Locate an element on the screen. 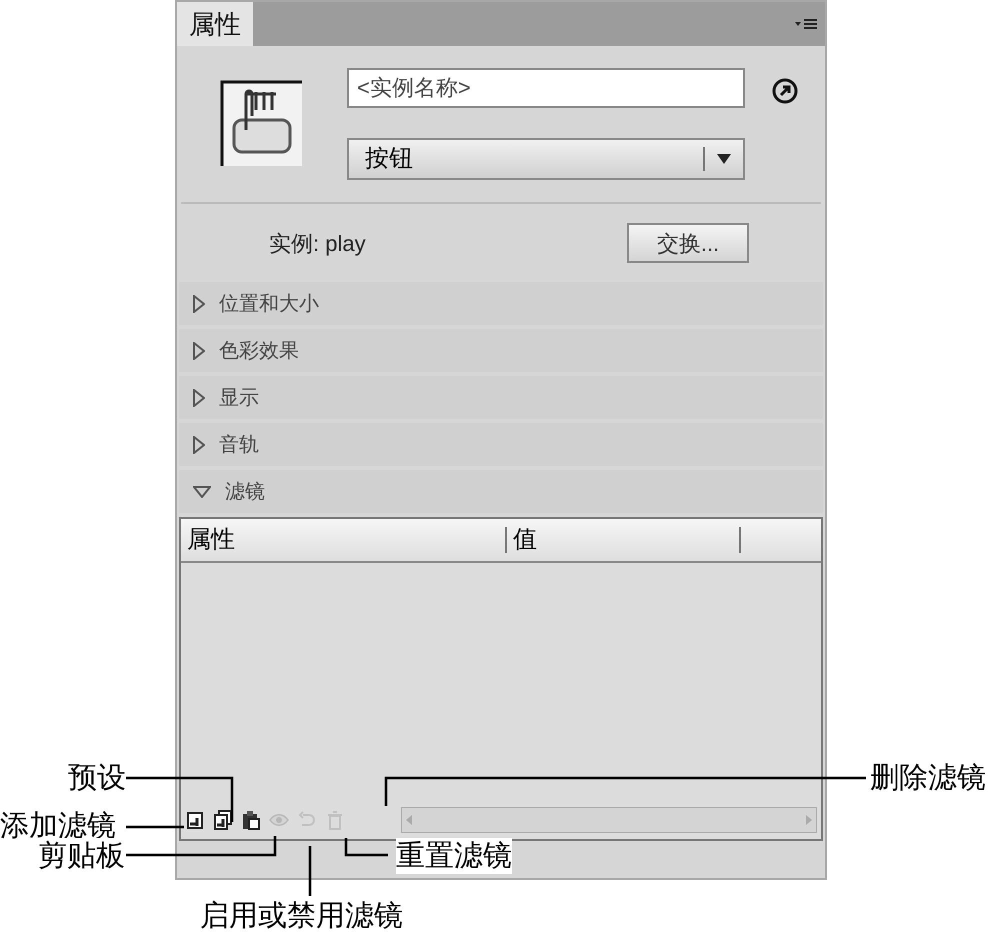 This screenshot has width=999, height=946. section-label: 滤镜 is located at coordinates (245, 492).